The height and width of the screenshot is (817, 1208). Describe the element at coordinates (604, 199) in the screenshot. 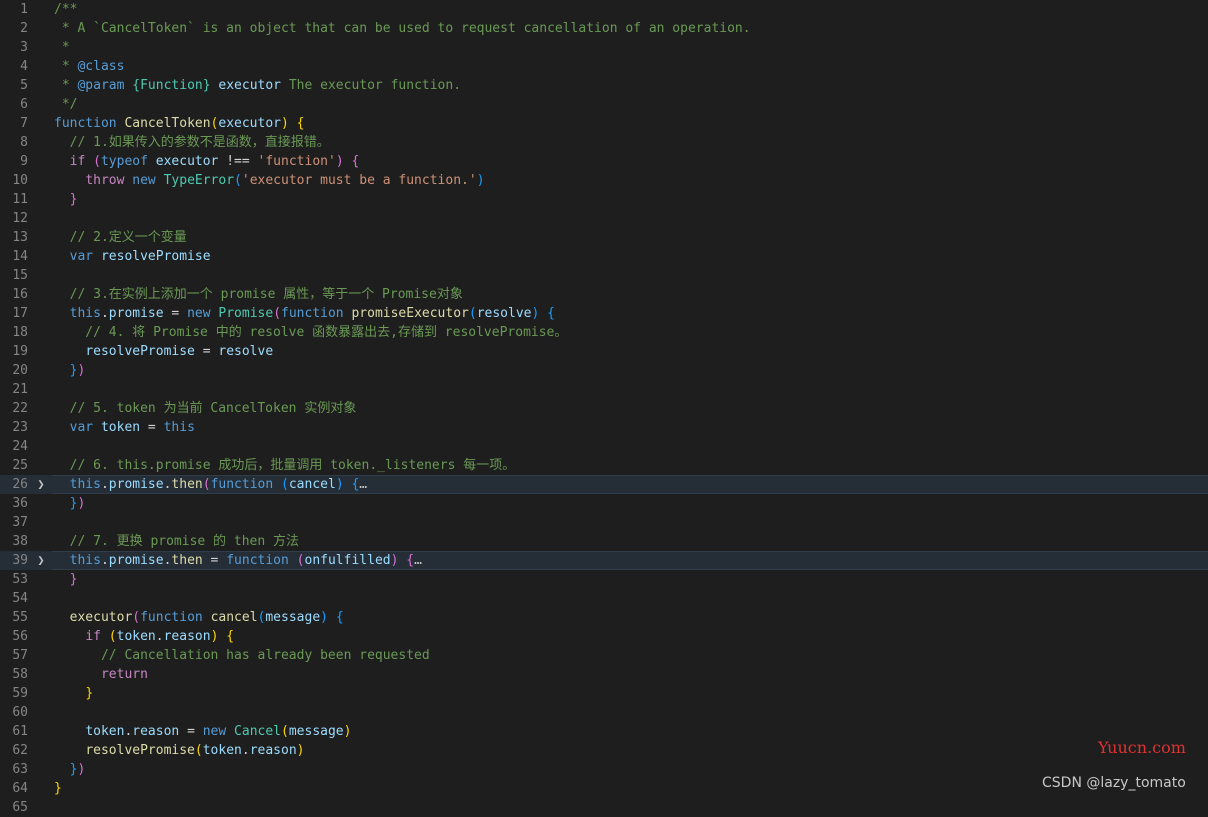

I see `code-line: 11 }` at that location.